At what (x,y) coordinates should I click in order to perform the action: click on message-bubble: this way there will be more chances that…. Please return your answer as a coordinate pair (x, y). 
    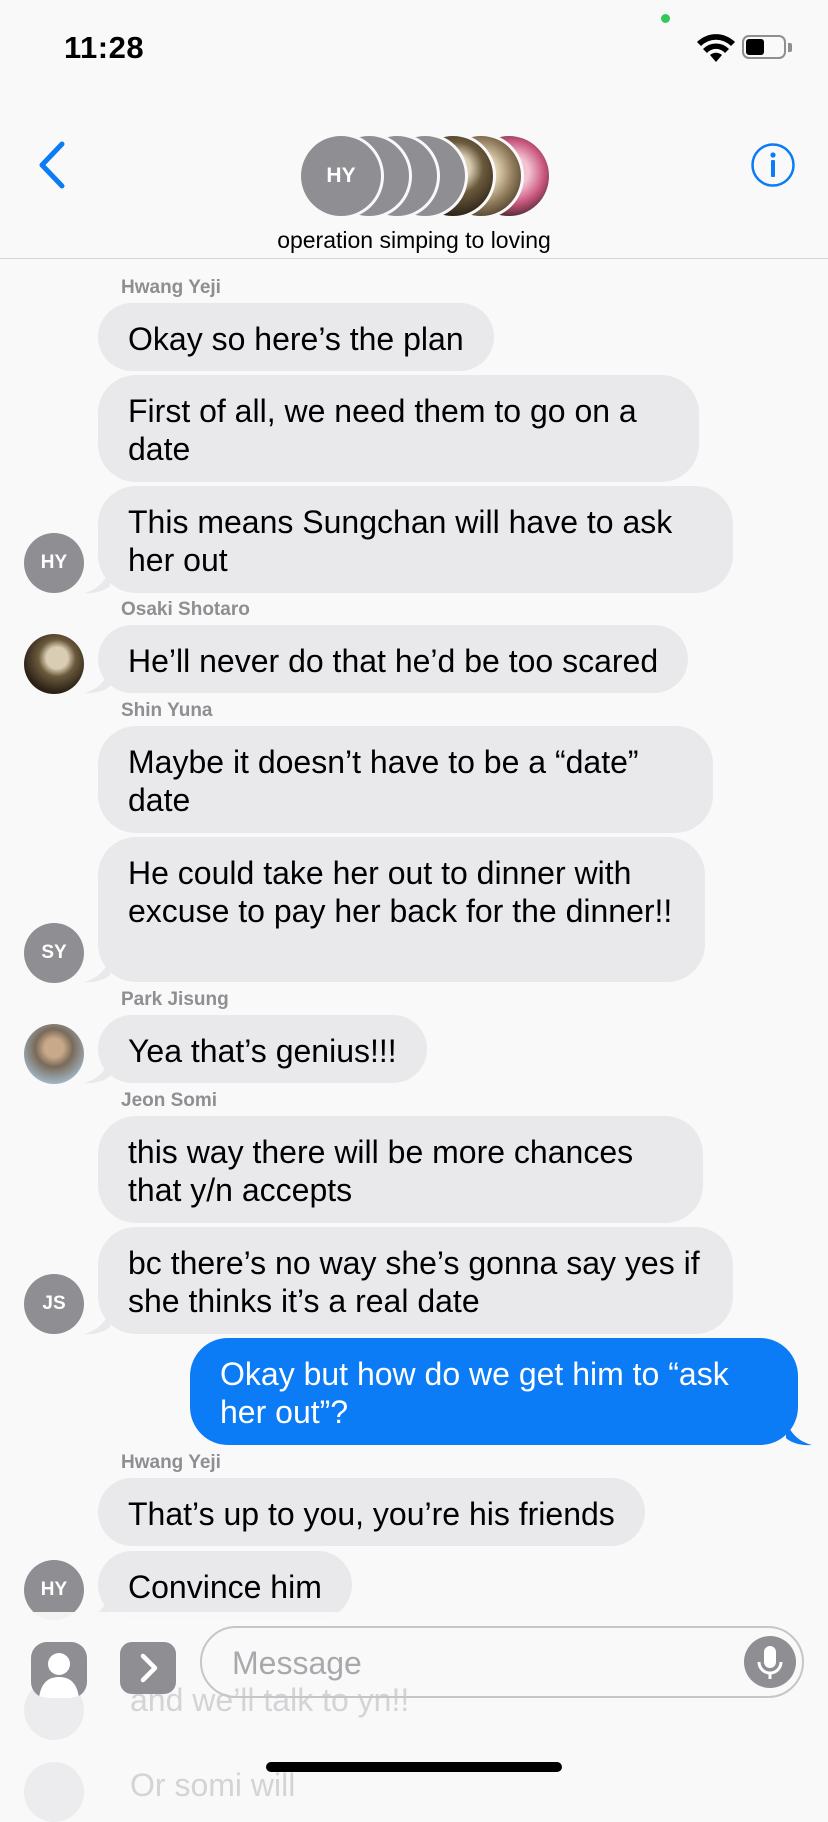
    Looking at the image, I should click on (400, 1169).